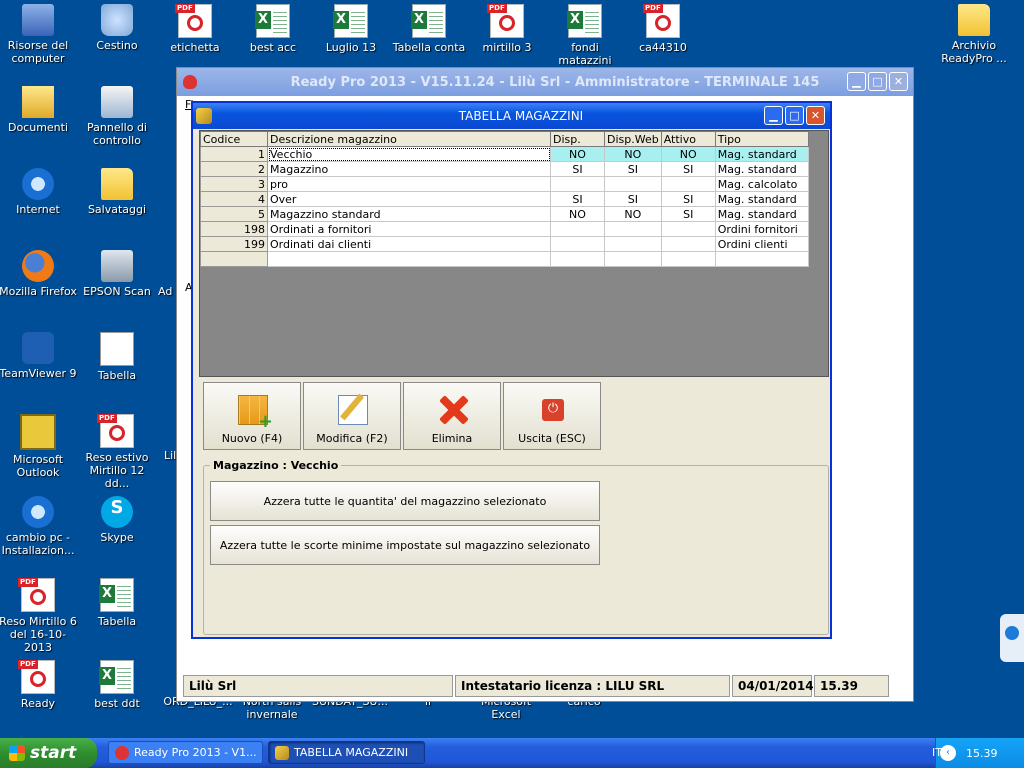 The height and width of the screenshot is (768, 1024). Describe the element at coordinates (168, 291) in the screenshot. I see `desktop-icon-partial-ad: Ad` at that location.